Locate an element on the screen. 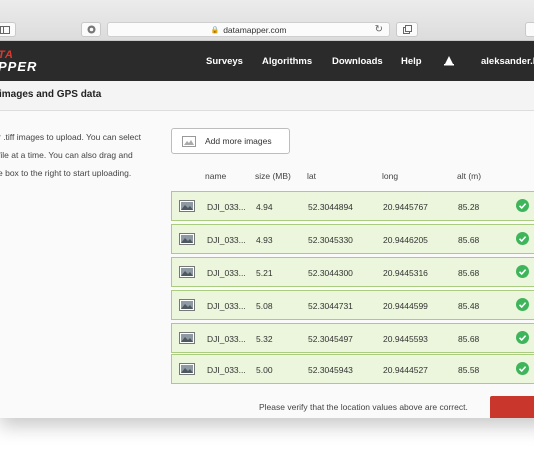 Image resolution: width=534 pixels, height=462 pixels. column-header-size: size (MB) is located at coordinates (273, 176).